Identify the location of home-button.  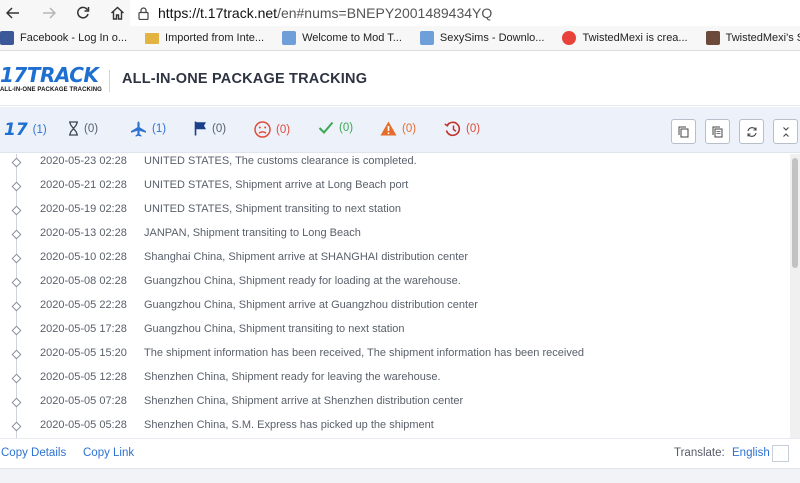
(117, 13).